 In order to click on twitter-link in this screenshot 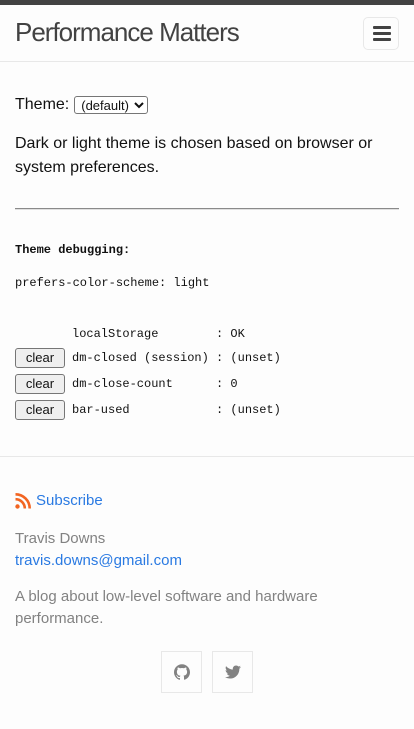, I will do `click(232, 672)`.